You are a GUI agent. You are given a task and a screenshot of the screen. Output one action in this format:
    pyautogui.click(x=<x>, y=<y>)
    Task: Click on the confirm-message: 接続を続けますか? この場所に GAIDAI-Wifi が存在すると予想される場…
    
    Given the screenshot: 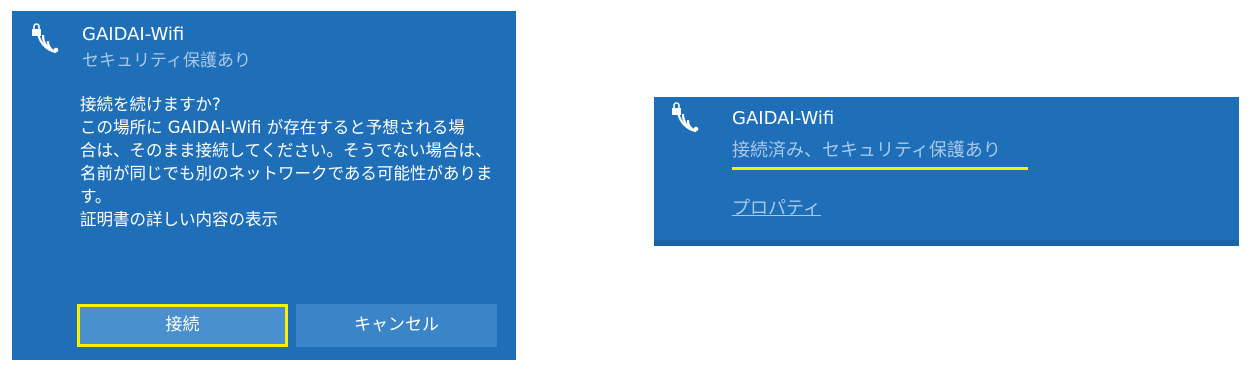 What is the action you would take?
    pyautogui.click(x=295, y=162)
    